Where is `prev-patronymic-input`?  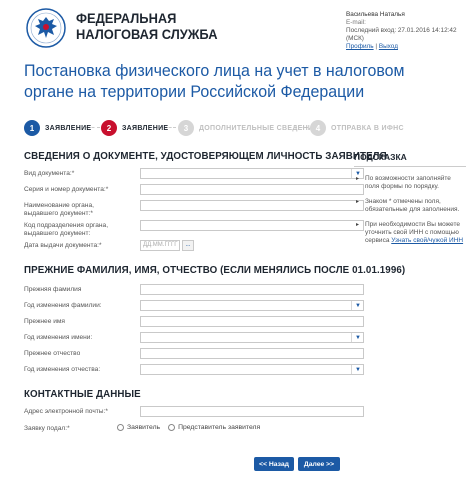 prev-patronymic-input is located at coordinates (252, 353).